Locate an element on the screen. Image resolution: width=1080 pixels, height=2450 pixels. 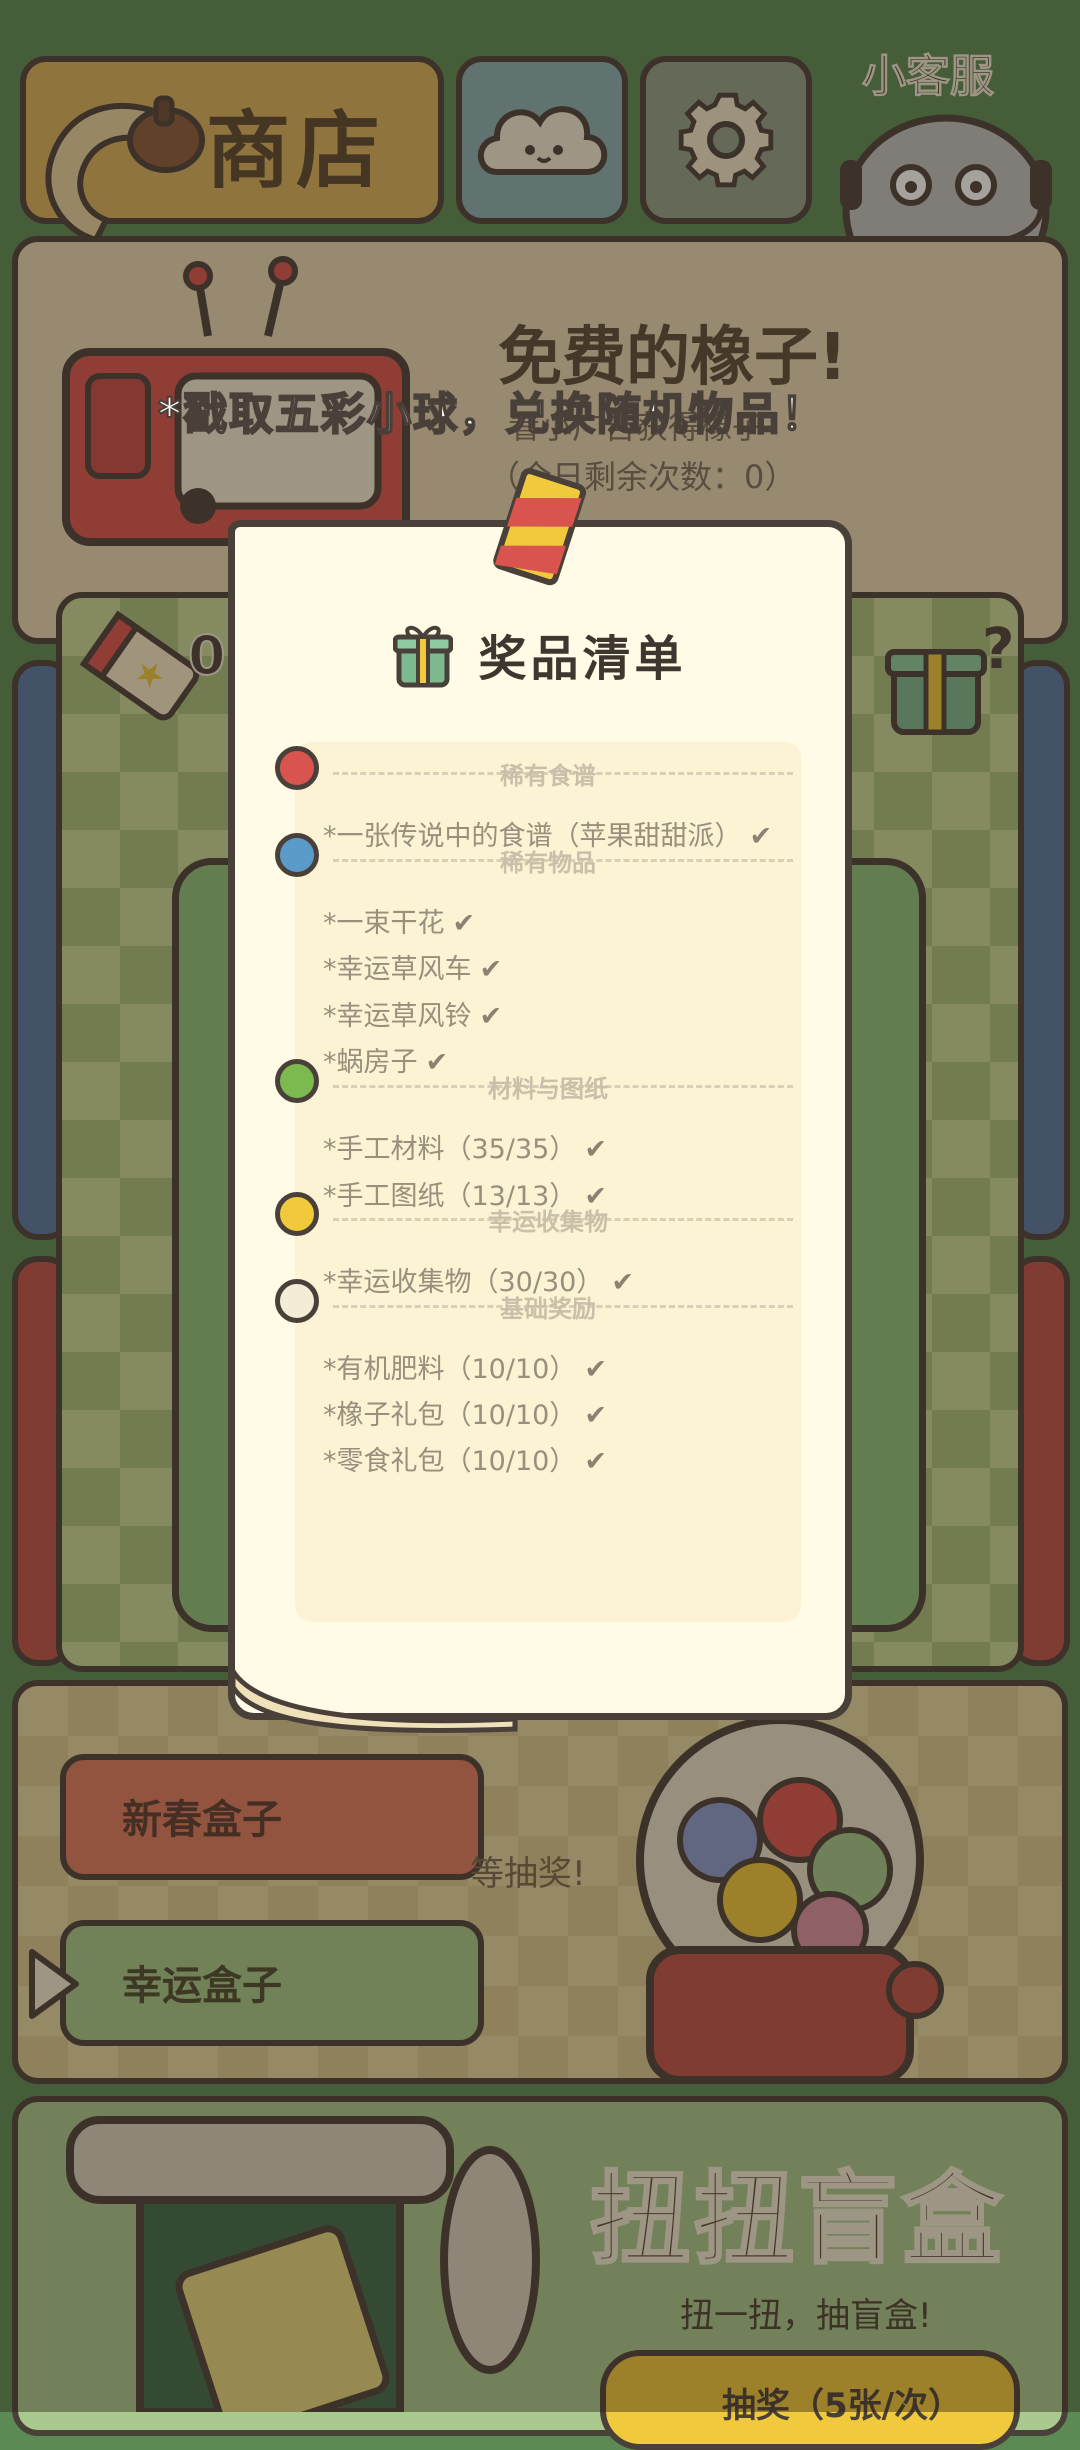
paper-curl-icon is located at coordinates (374, 1700).